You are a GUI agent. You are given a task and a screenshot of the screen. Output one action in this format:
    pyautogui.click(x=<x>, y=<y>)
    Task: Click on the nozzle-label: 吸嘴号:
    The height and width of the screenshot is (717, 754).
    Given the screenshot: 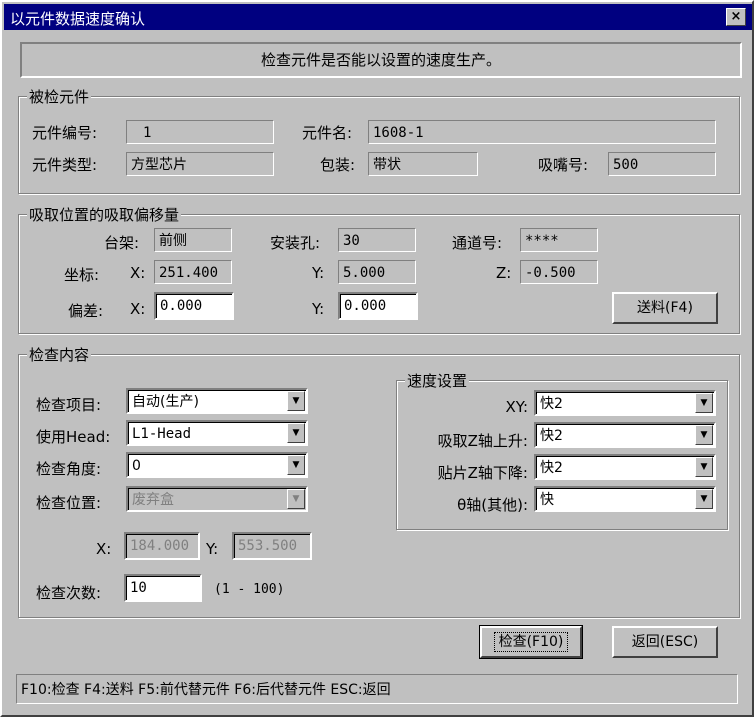 What is the action you would take?
    pyautogui.click(x=563, y=165)
    